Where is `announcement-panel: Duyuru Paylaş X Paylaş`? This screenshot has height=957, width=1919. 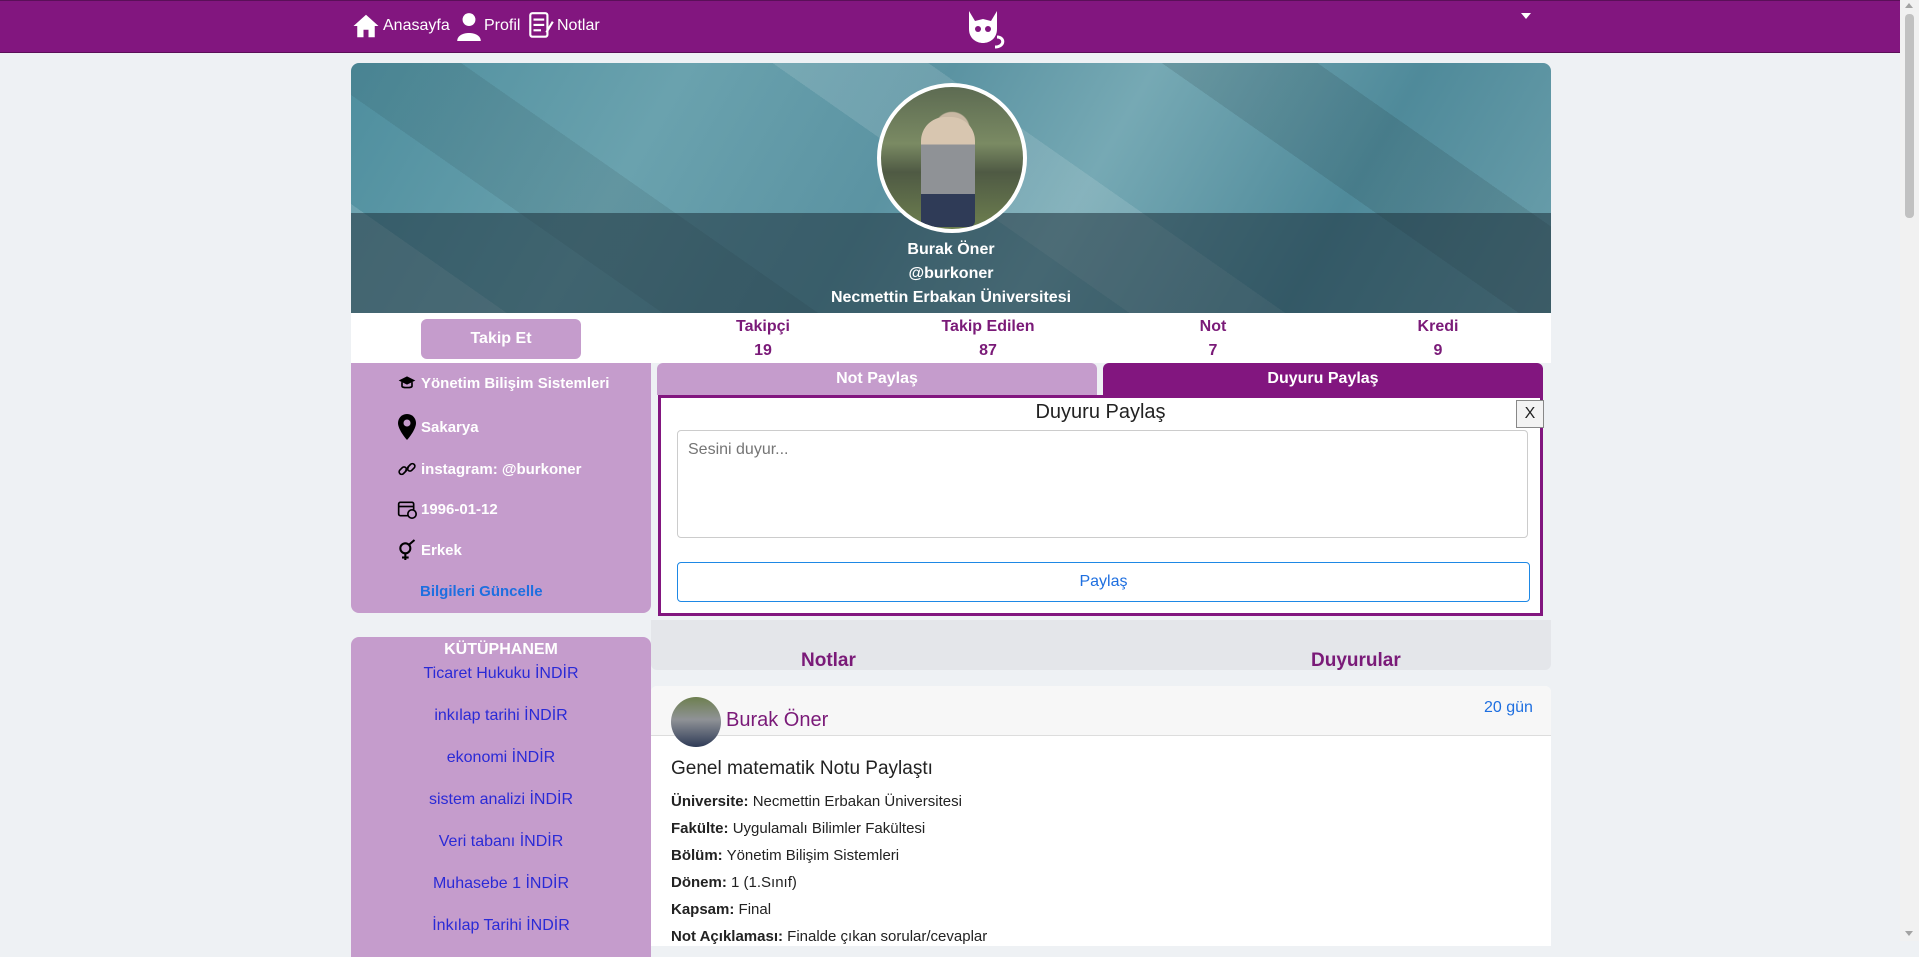 announcement-panel: Duyuru Paylaş X Paylaş is located at coordinates (1101, 505).